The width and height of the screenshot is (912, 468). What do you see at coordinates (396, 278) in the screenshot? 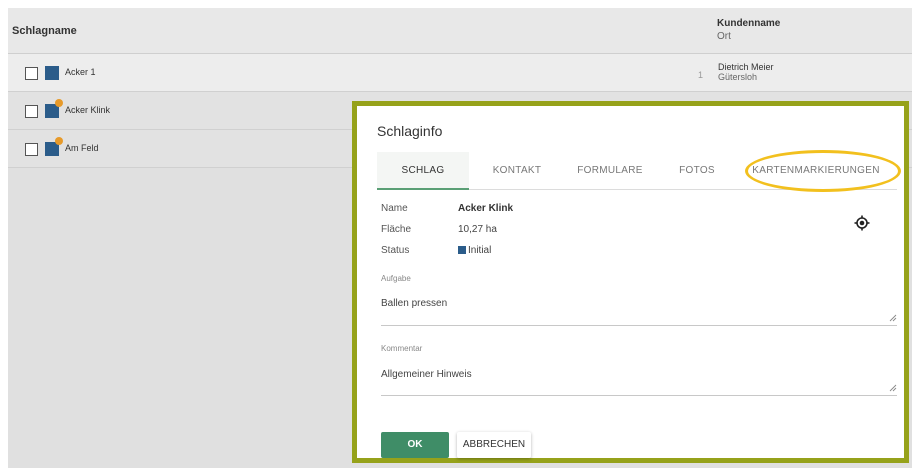
I see `task-label: Aufgabe` at bounding box center [396, 278].